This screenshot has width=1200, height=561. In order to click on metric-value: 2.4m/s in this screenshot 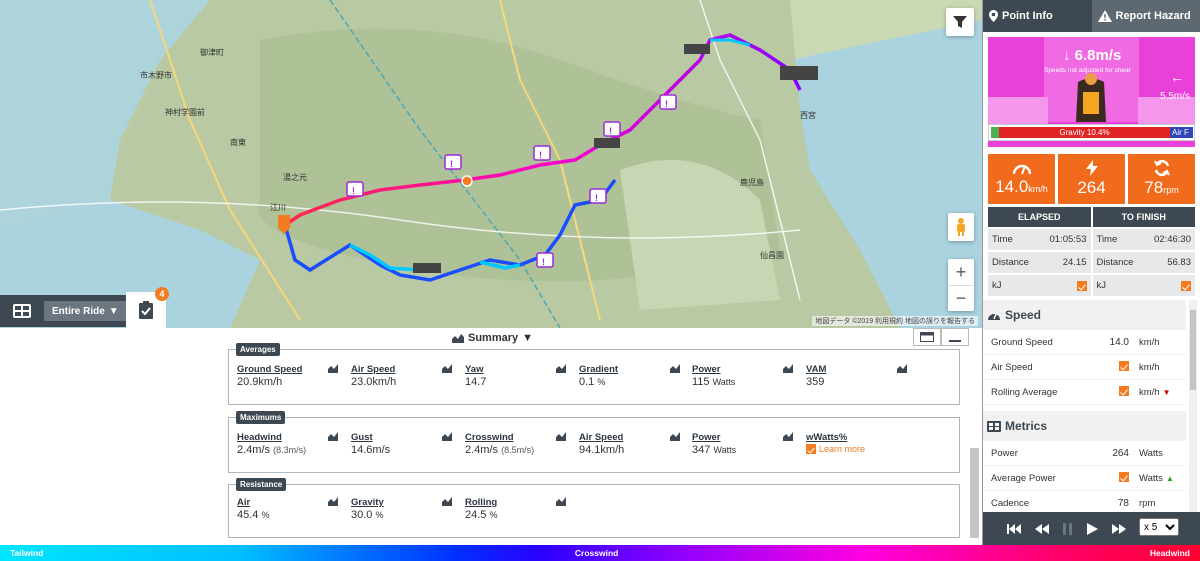, I will do `click(254, 450)`.